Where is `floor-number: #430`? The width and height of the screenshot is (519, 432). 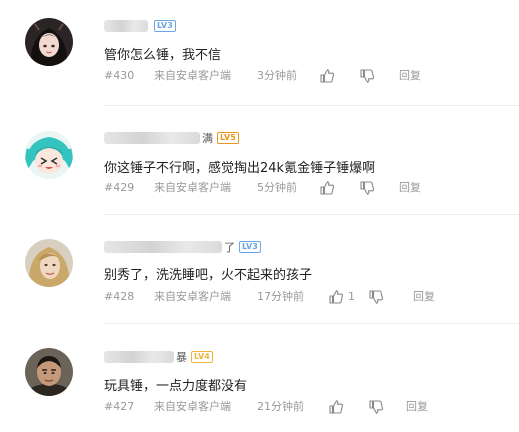
floor-number: #430 is located at coordinates (119, 75).